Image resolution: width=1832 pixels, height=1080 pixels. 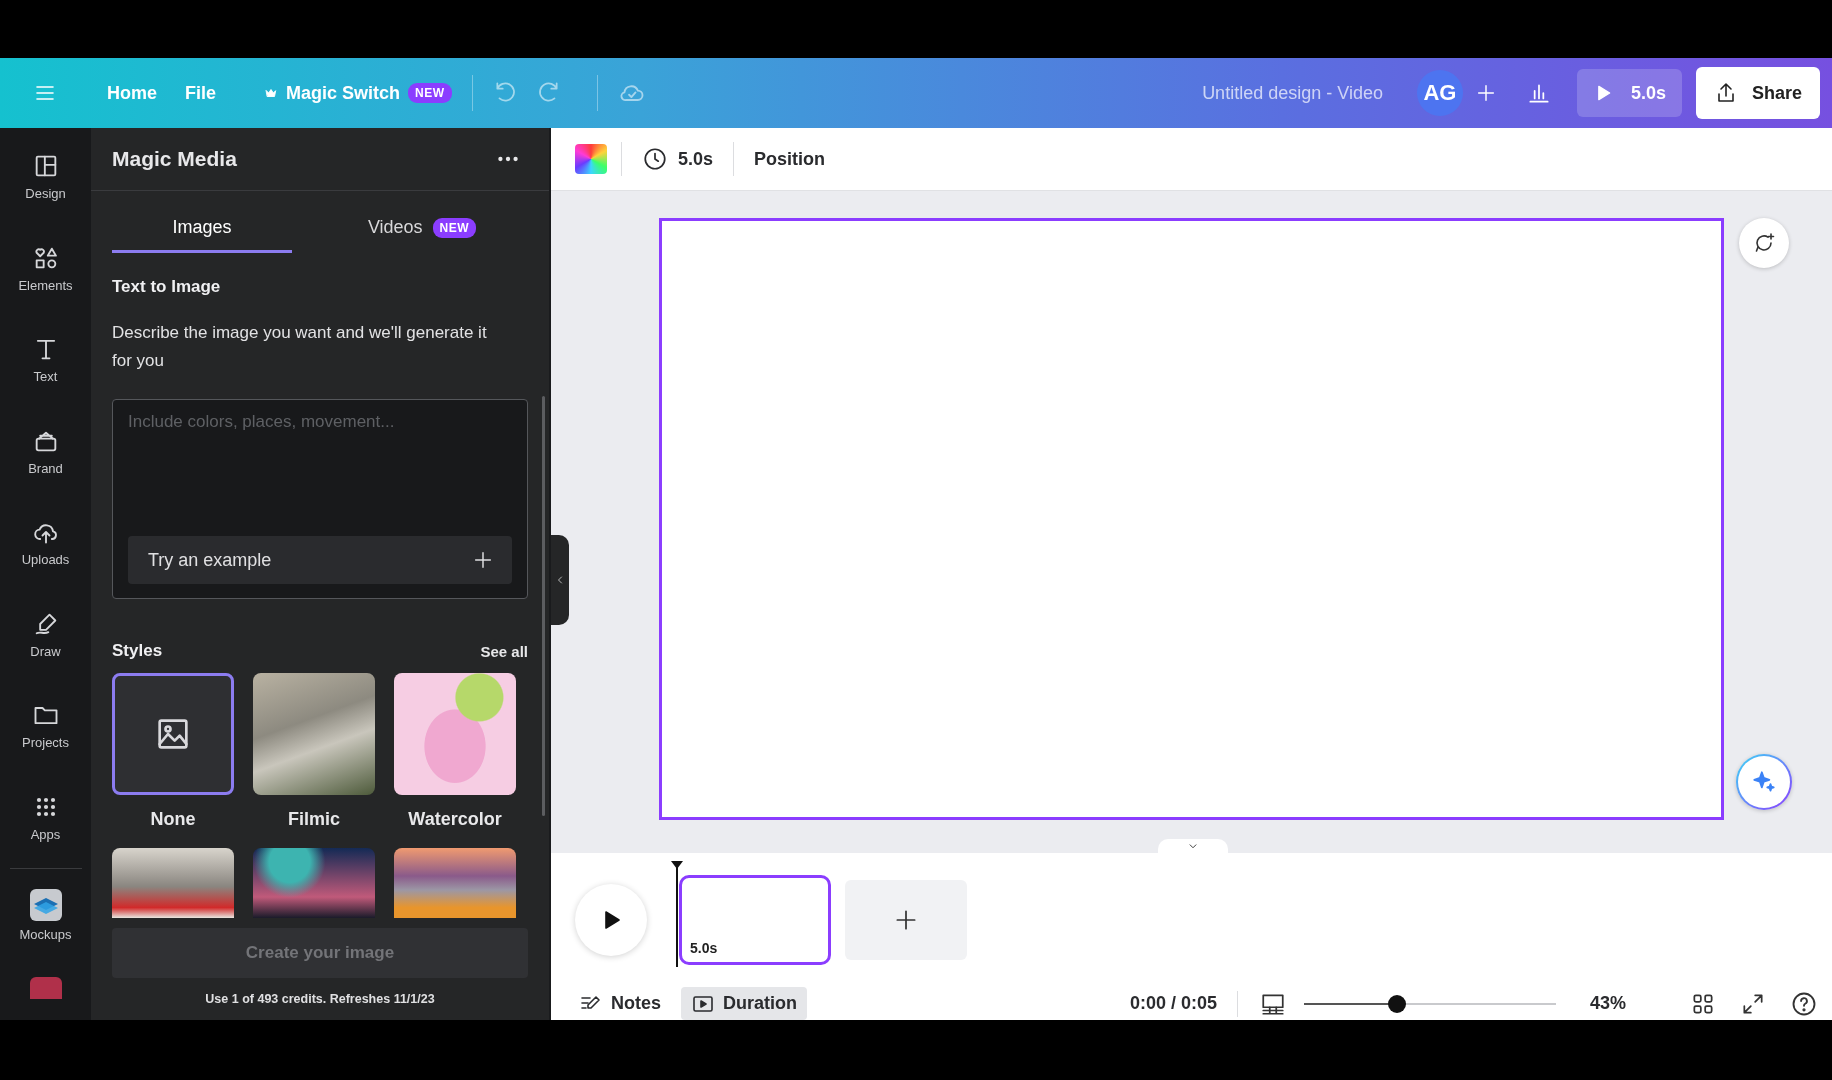 I want to click on present-button: 5.0s, so click(x=1629, y=93).